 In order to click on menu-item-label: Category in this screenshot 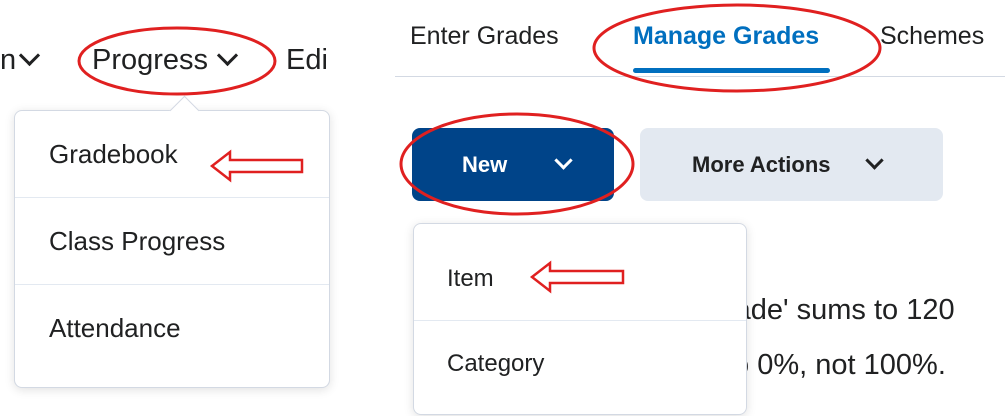, I will do `click(496, 363)`.